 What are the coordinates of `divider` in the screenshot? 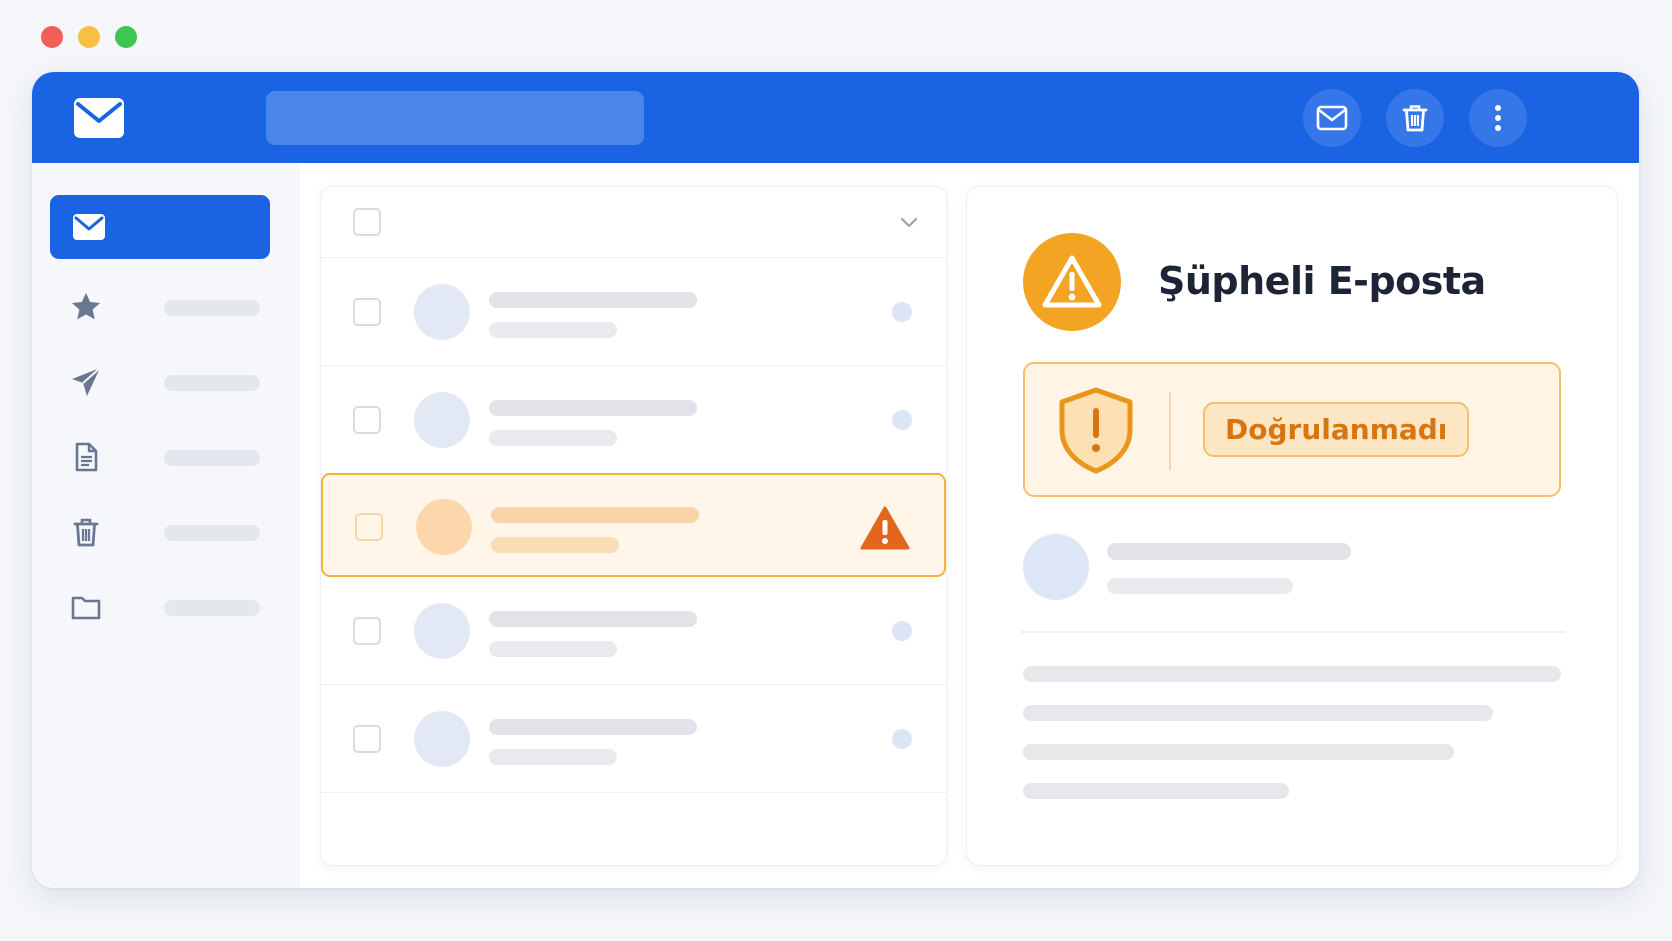 It's located at (1293, 632).